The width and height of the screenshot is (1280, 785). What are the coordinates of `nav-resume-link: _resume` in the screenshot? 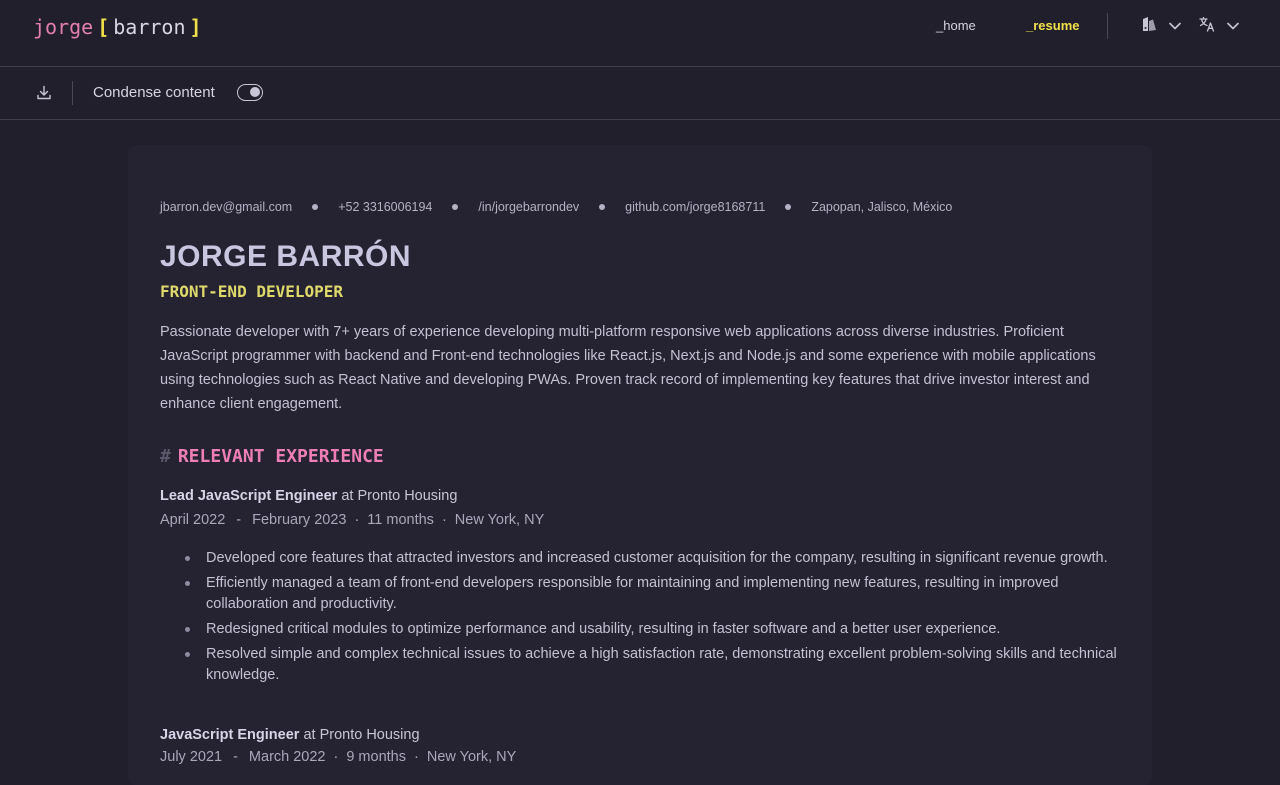 It's located at (1052, 26).